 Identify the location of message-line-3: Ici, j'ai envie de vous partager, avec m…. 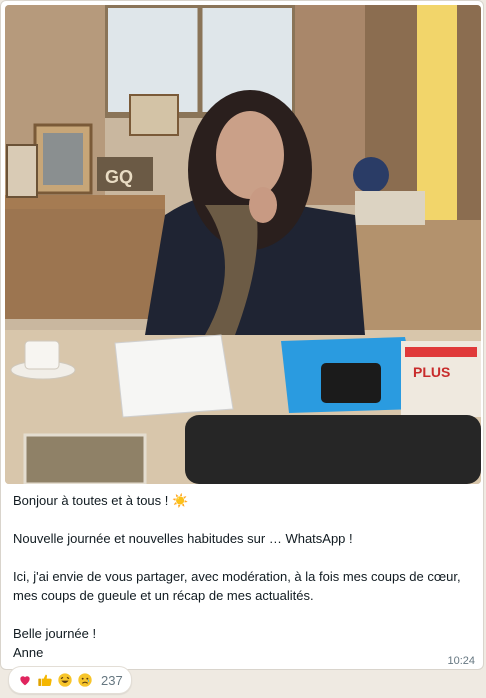
(237, 586).